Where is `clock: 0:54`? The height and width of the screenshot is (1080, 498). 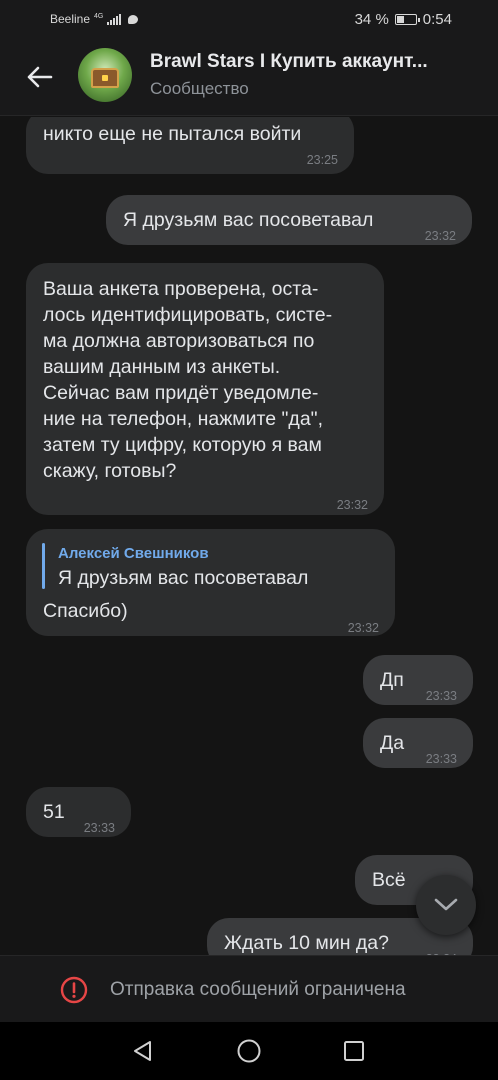 clock: 0:54 is located at coordinates (437, 19).